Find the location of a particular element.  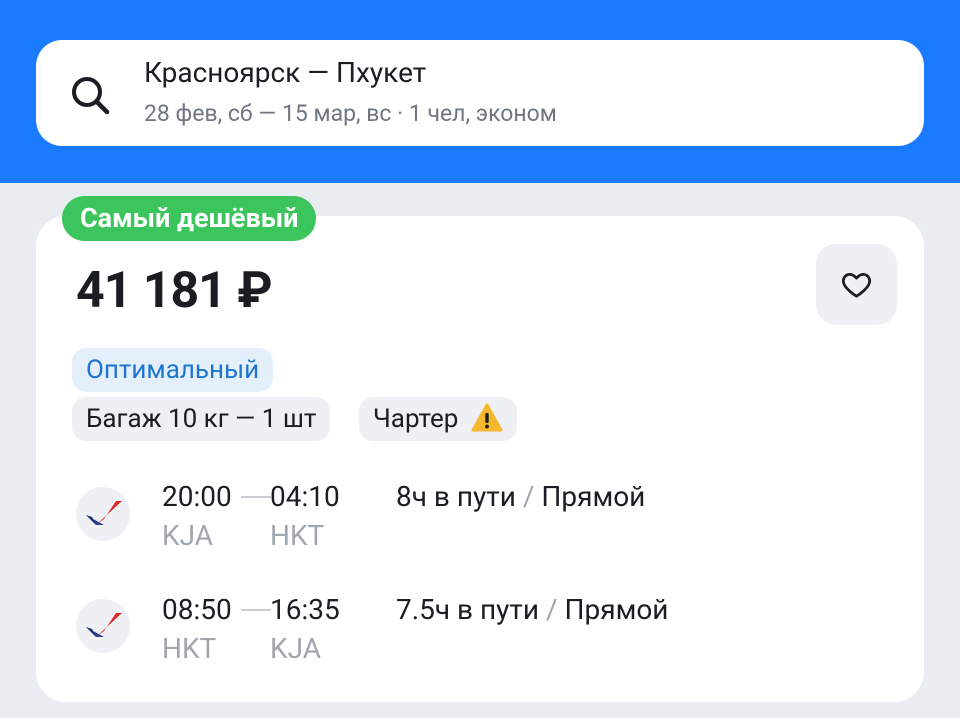

offer-price: 41 181 ₽ is located at coordinates (174, 291).